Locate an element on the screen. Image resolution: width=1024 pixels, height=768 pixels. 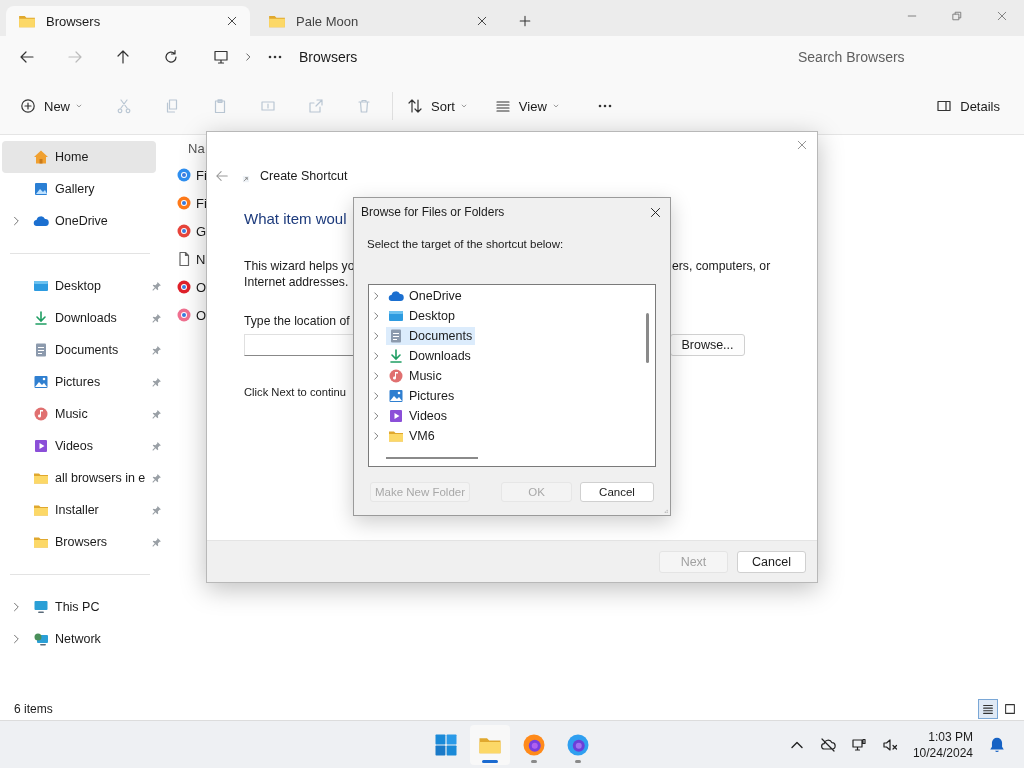
cloud-off-icon is located at coordinates (827, 744).